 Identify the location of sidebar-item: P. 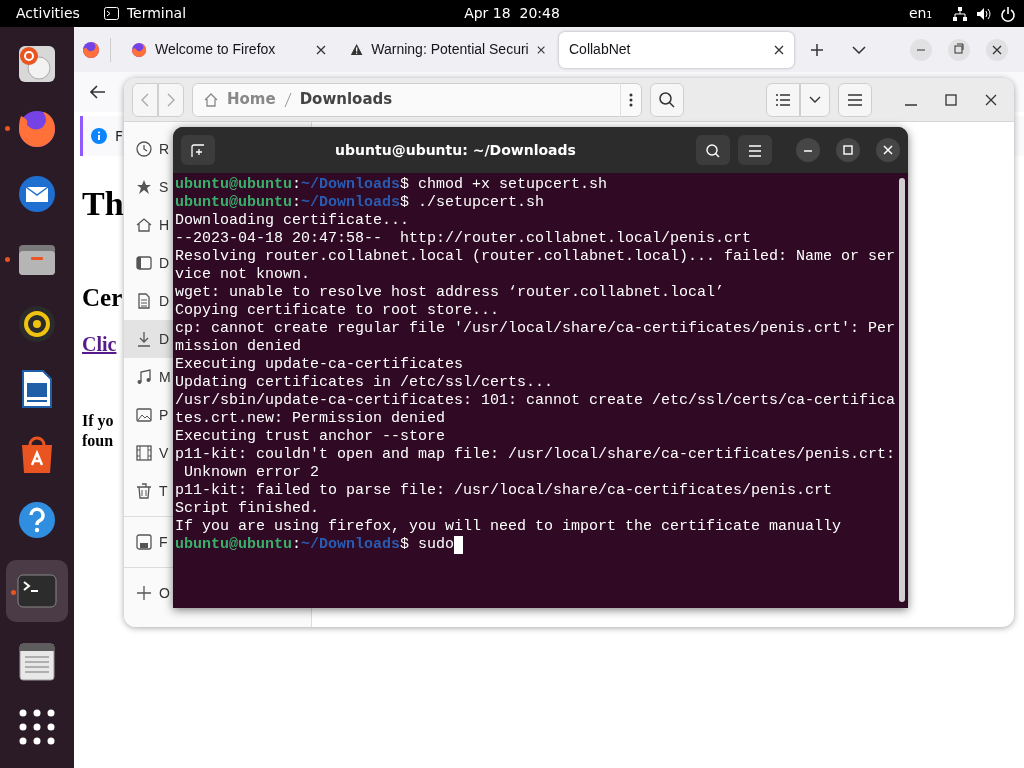
(148, 415).